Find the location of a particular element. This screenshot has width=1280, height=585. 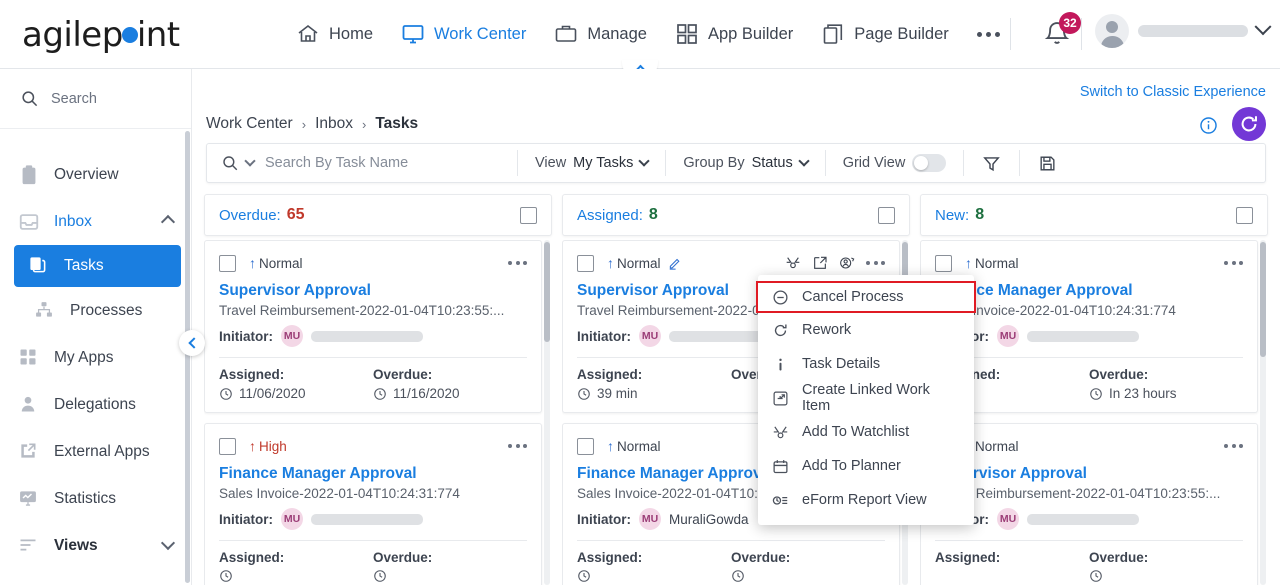

statistics-icon is located at coordinates (29, 499).